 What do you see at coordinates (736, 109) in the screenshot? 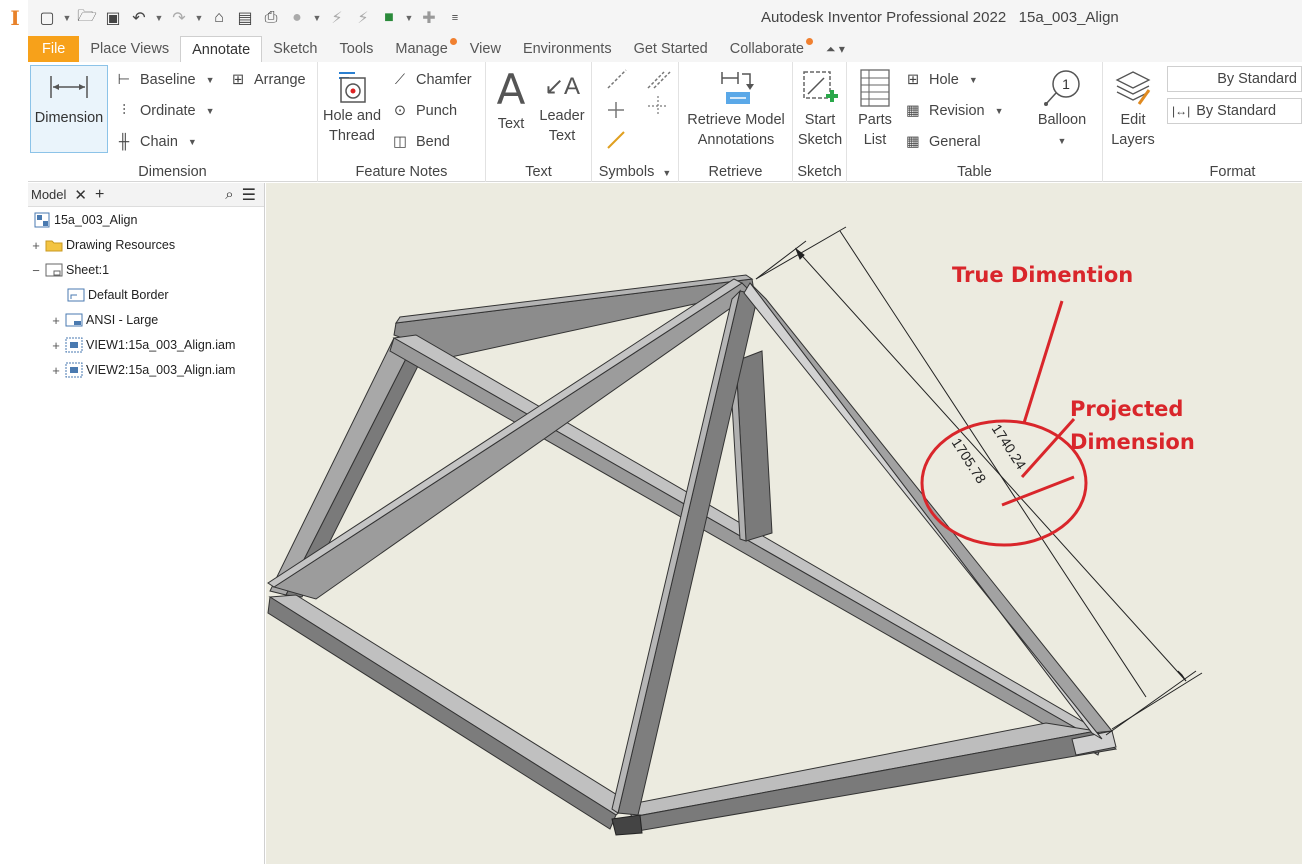
I see `retrieve-annotations-button: Retrieve Model Annotations` at bounding box center [736, 109].